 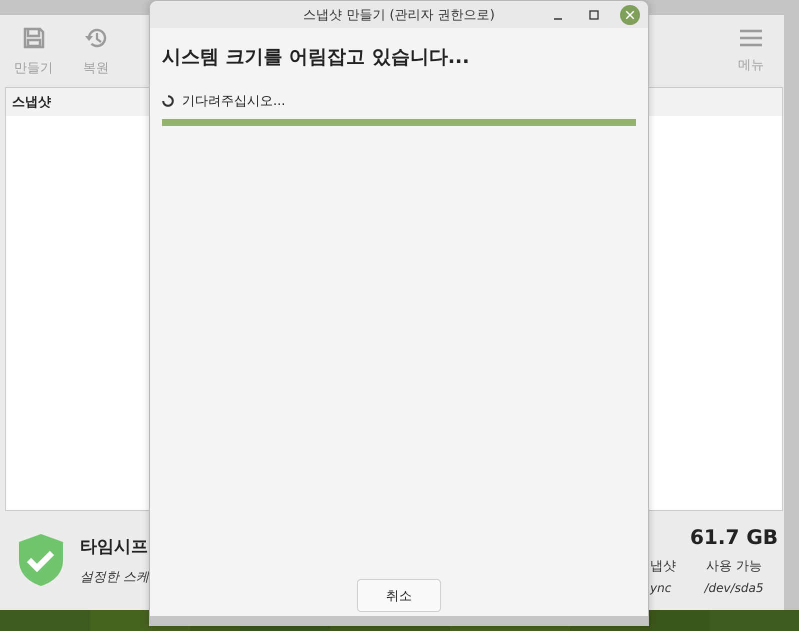 I want to click on status-subtitle: 설정한 스케, so click(x=115, y=577).